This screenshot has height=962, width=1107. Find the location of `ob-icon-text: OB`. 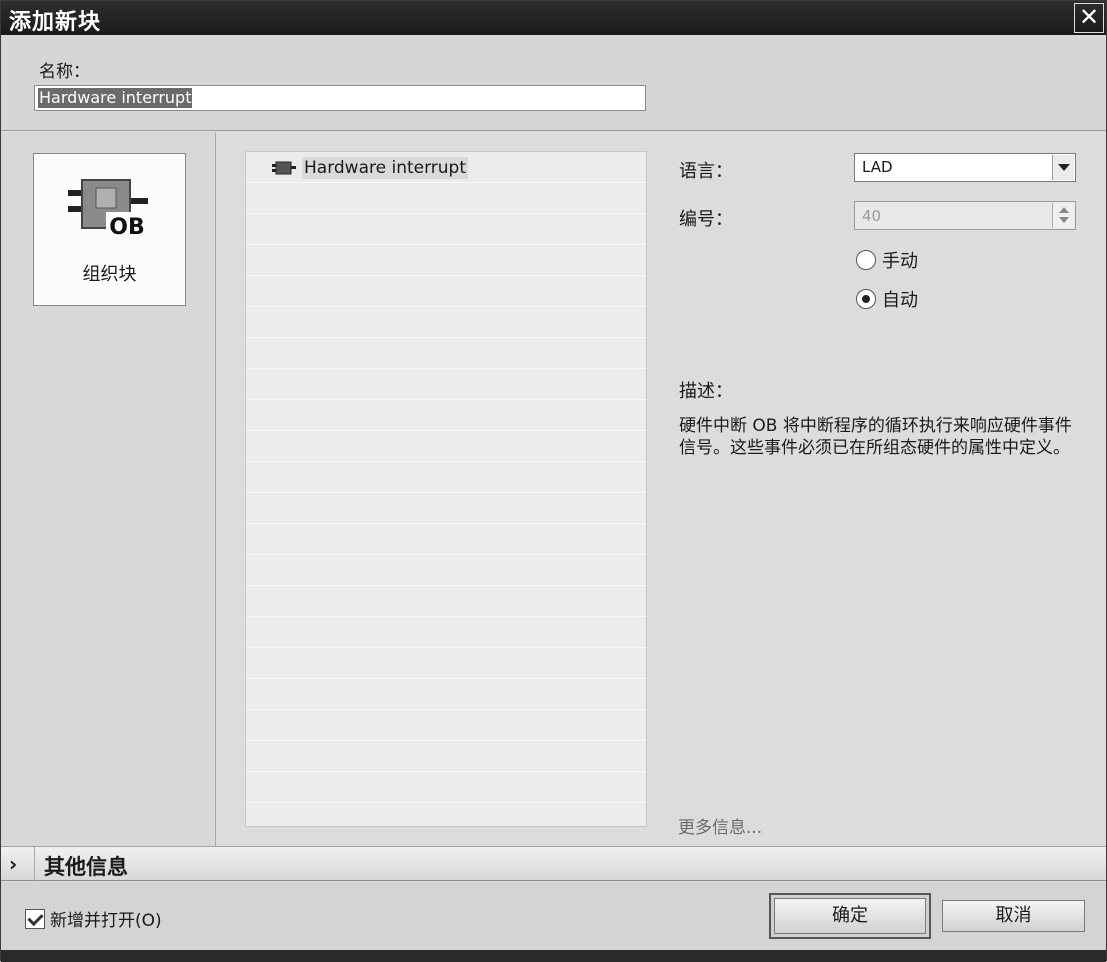

ob-icon-text: OB is located at coordinates (126, 227).